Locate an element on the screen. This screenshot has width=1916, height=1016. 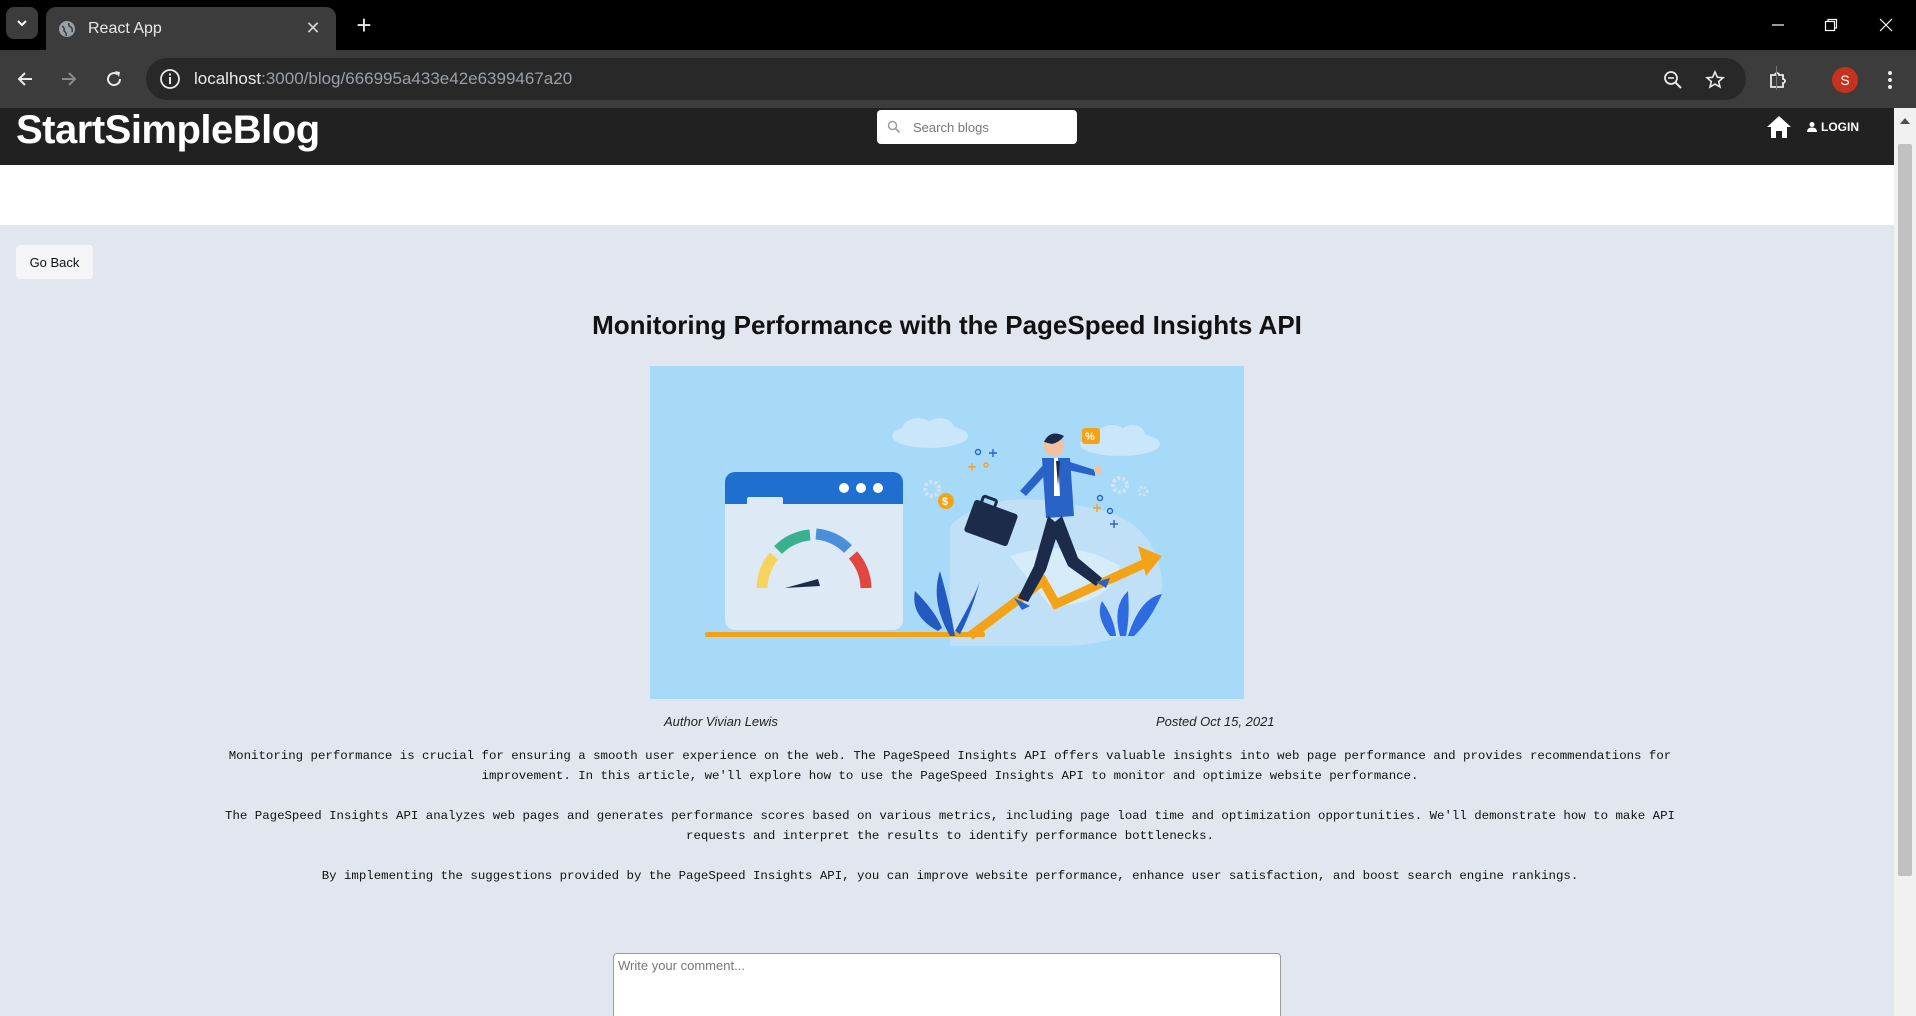
zoom-out-icon is located at coordinates (1673, 80).